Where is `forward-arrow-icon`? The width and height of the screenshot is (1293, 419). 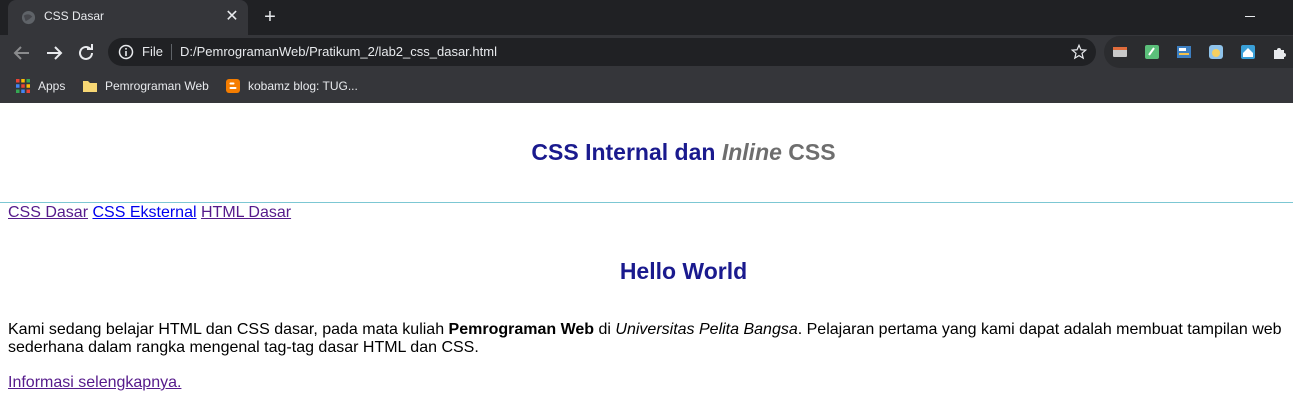
forward-arrow-icon is located at coordinates (54, 53).